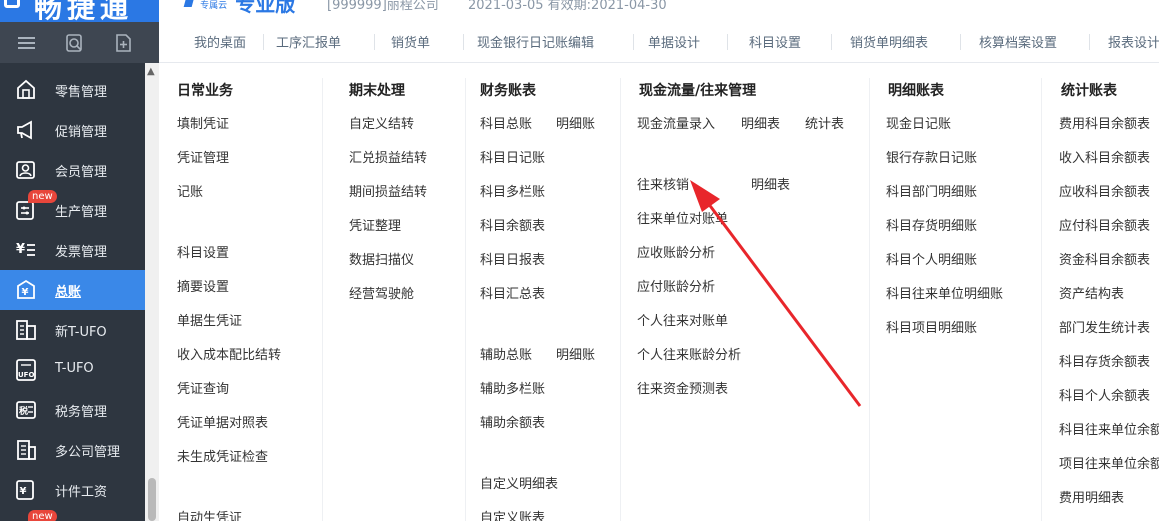 This screenshot has height=521, width=1159. I want to click on menu-item: 汇兑损益结转, so click(388, 156).